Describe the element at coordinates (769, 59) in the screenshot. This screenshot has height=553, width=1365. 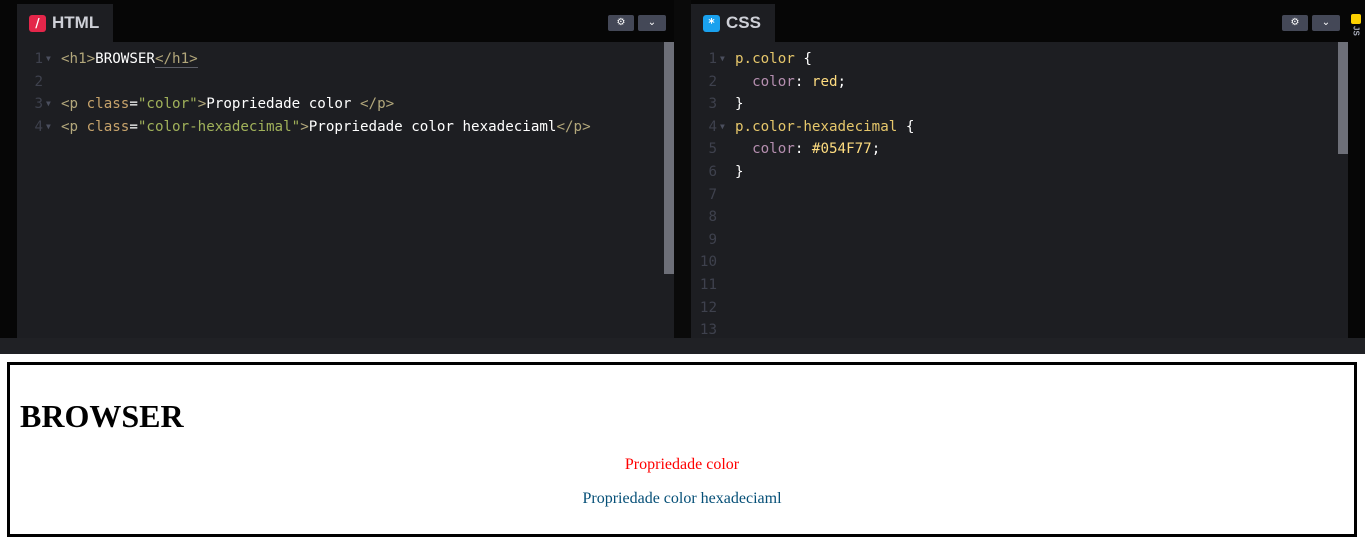
I see `code-token: p.color` at that location.